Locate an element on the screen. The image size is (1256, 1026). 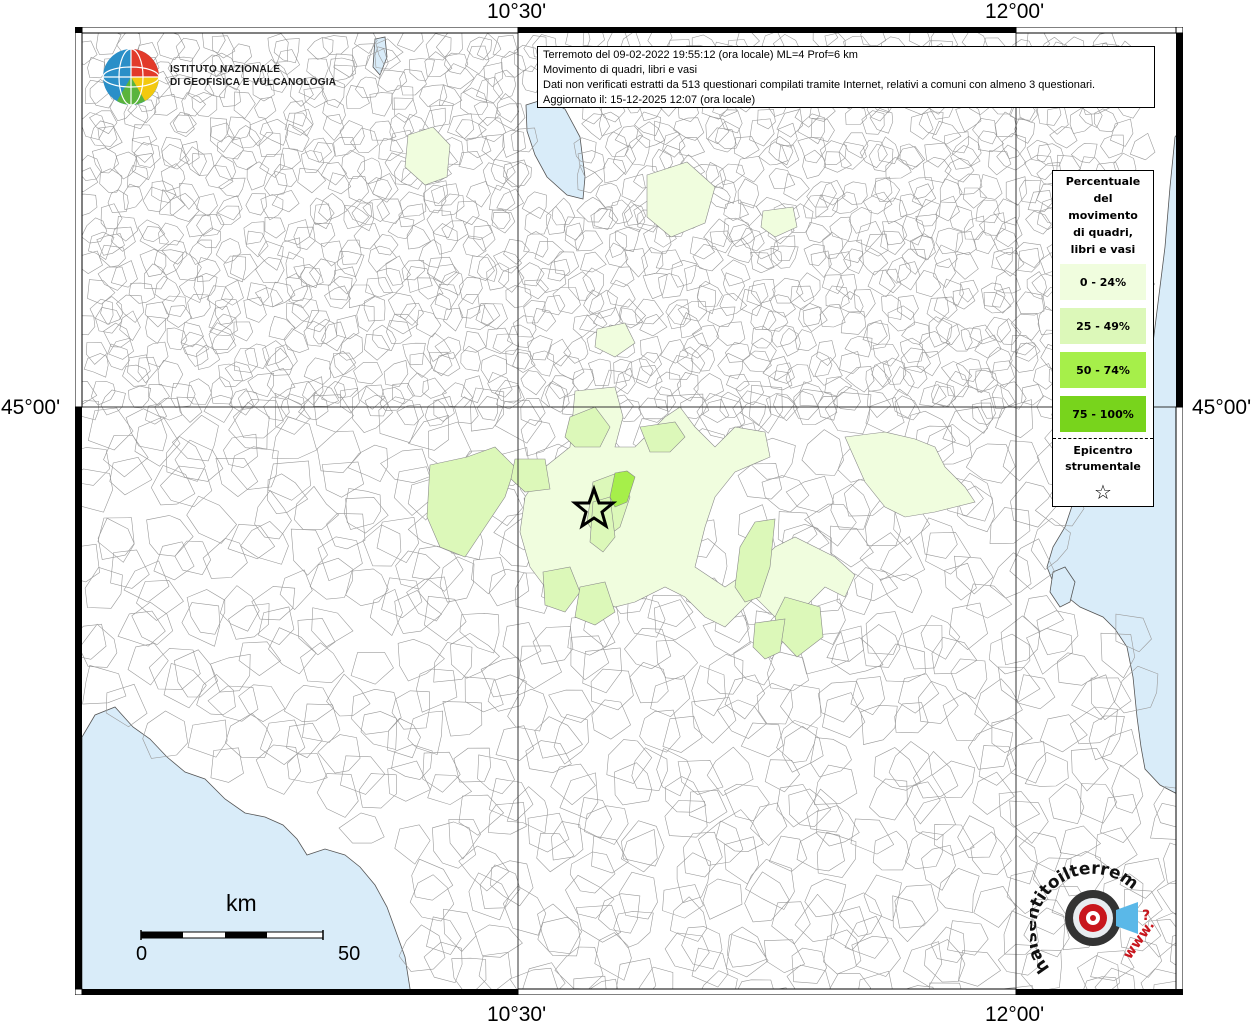
lon-label-top-right: 12°00' is located at coordinates (1015, 11).